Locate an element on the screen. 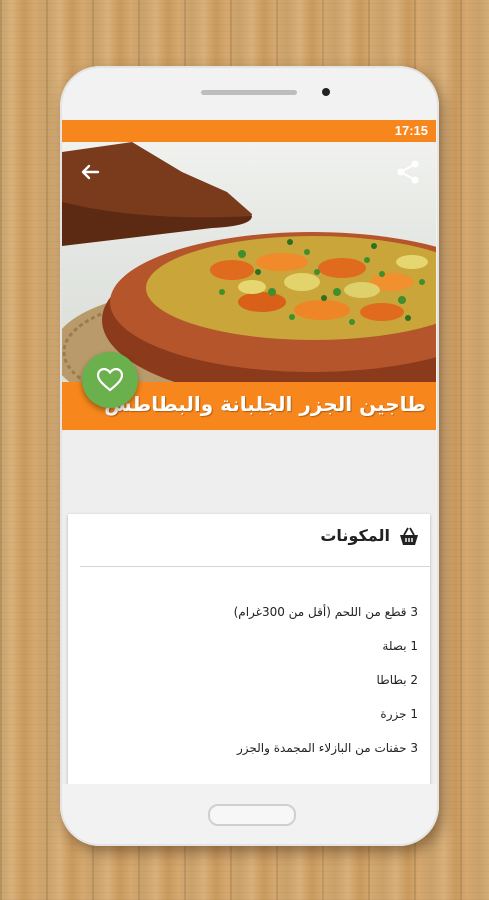 The width and height of the screenshot is (489, 900). back-arrow-icon is located at coordinates (90, 172).